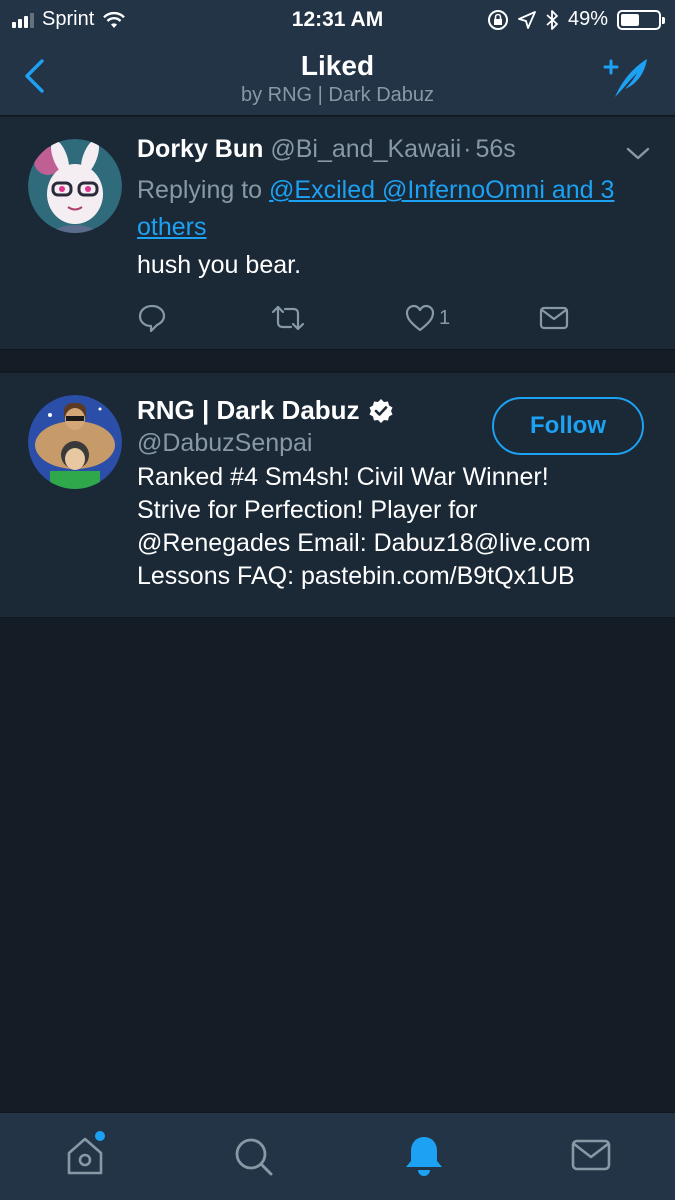 Image resolution: width=675 pixels, height=1200 pixels. I want to click on dabuz-avatar-icon, so click(75, 442).